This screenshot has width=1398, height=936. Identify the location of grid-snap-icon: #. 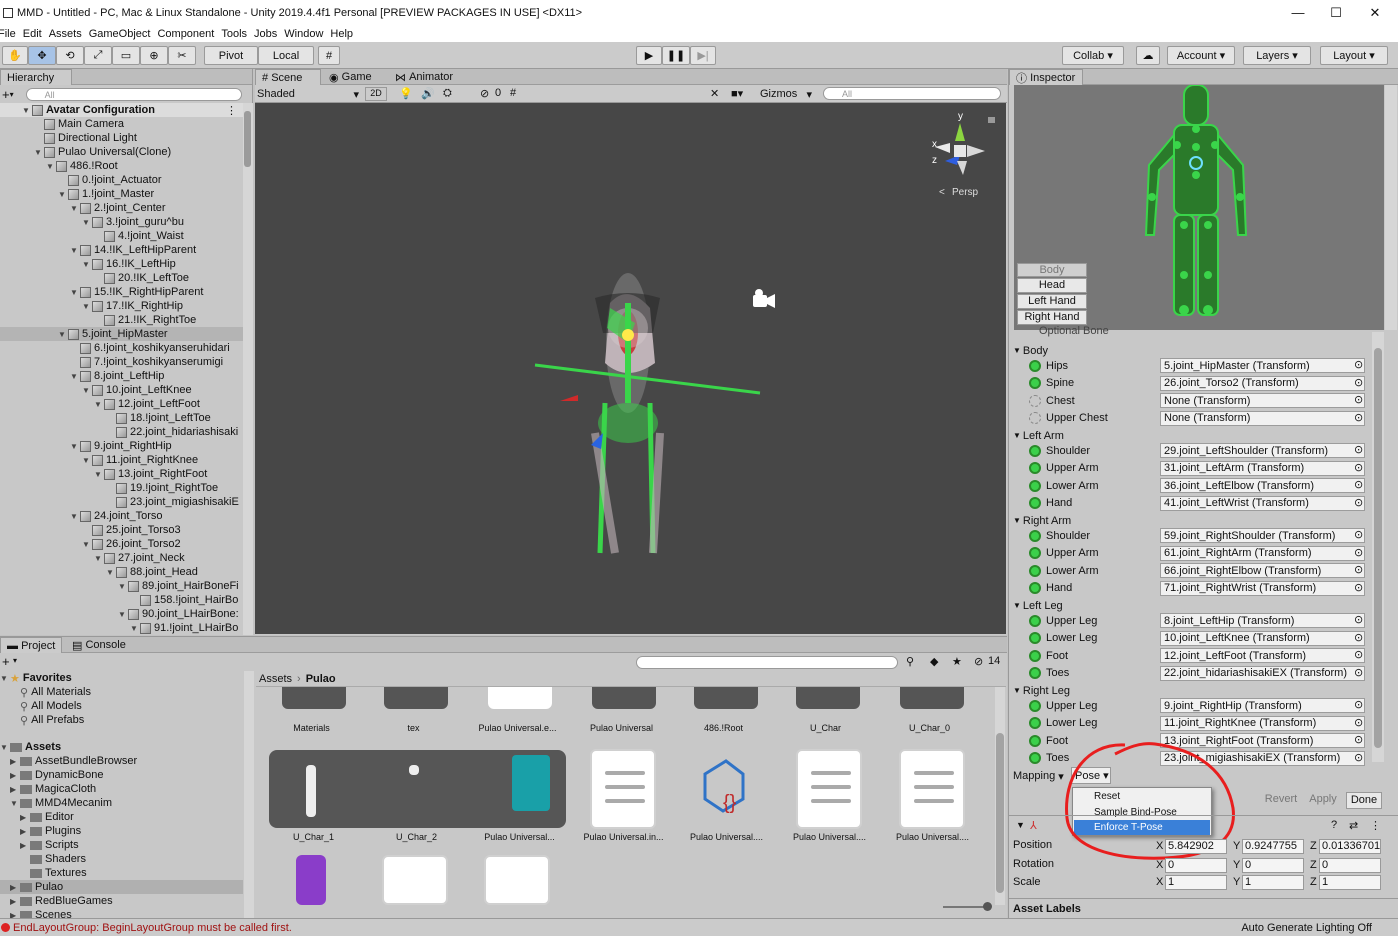
(329, 55).